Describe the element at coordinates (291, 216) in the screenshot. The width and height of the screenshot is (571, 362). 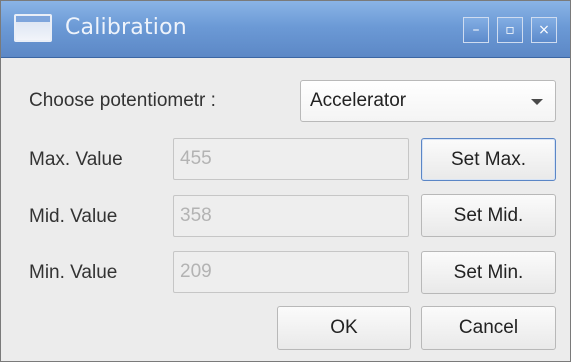
I see `mid-value-field: 358` at that location.